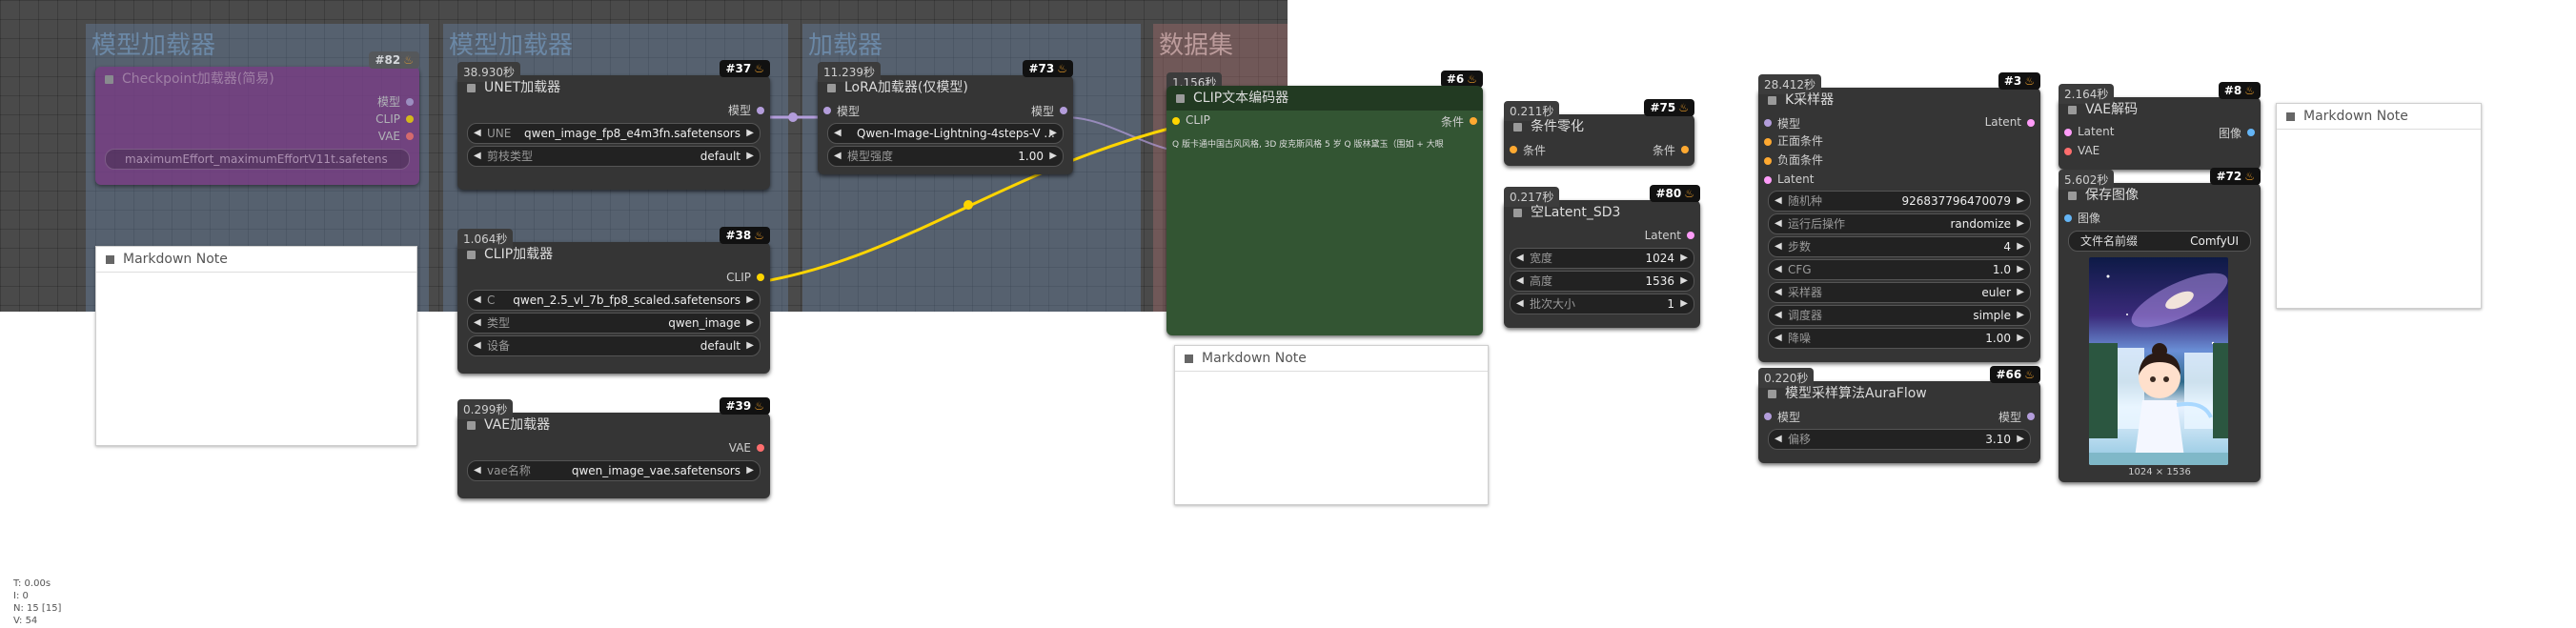 This screenshot has width=2576, height=628. What do you see at coordinates (1899, 100) in the screenshot?
I see `node-title: K采样器` at bounding box center [1899, 100].